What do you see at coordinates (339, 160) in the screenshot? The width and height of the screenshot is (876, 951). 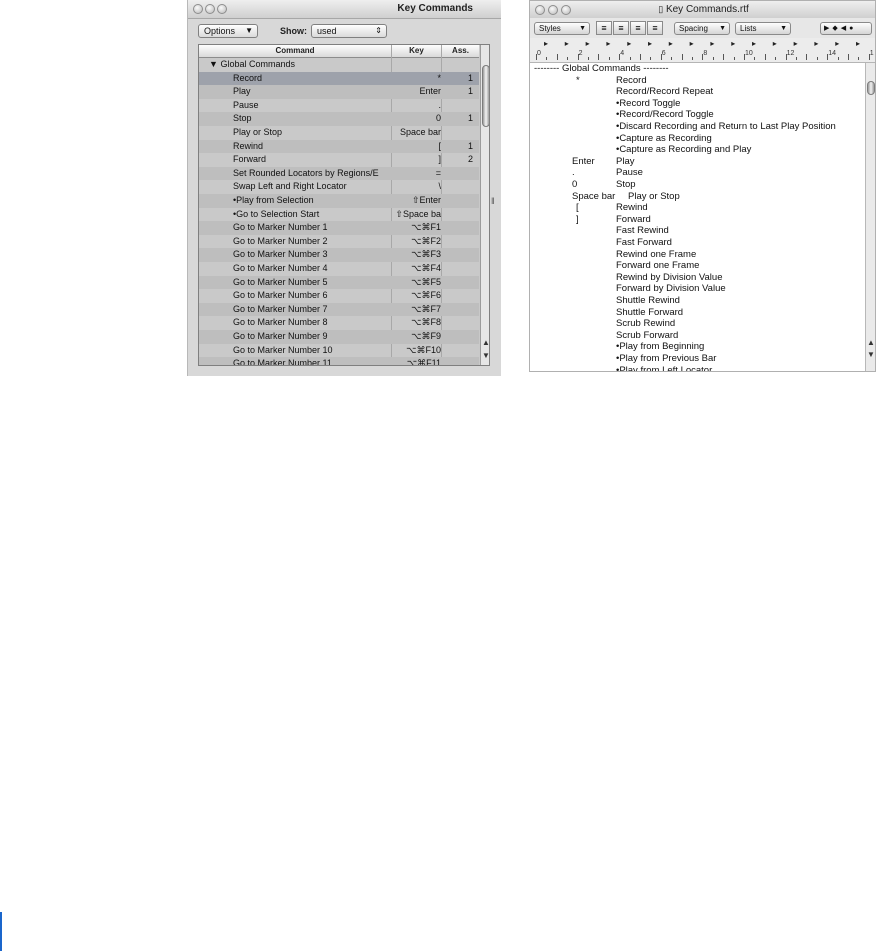 I see `table-row: Forward] 2` at bounding box center [339, 160].